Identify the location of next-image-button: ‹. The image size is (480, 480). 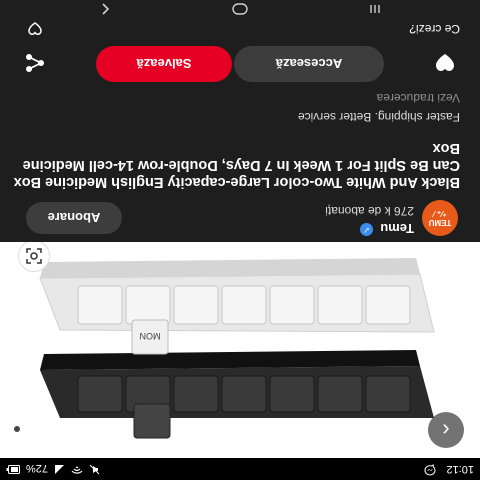
(446, 430).